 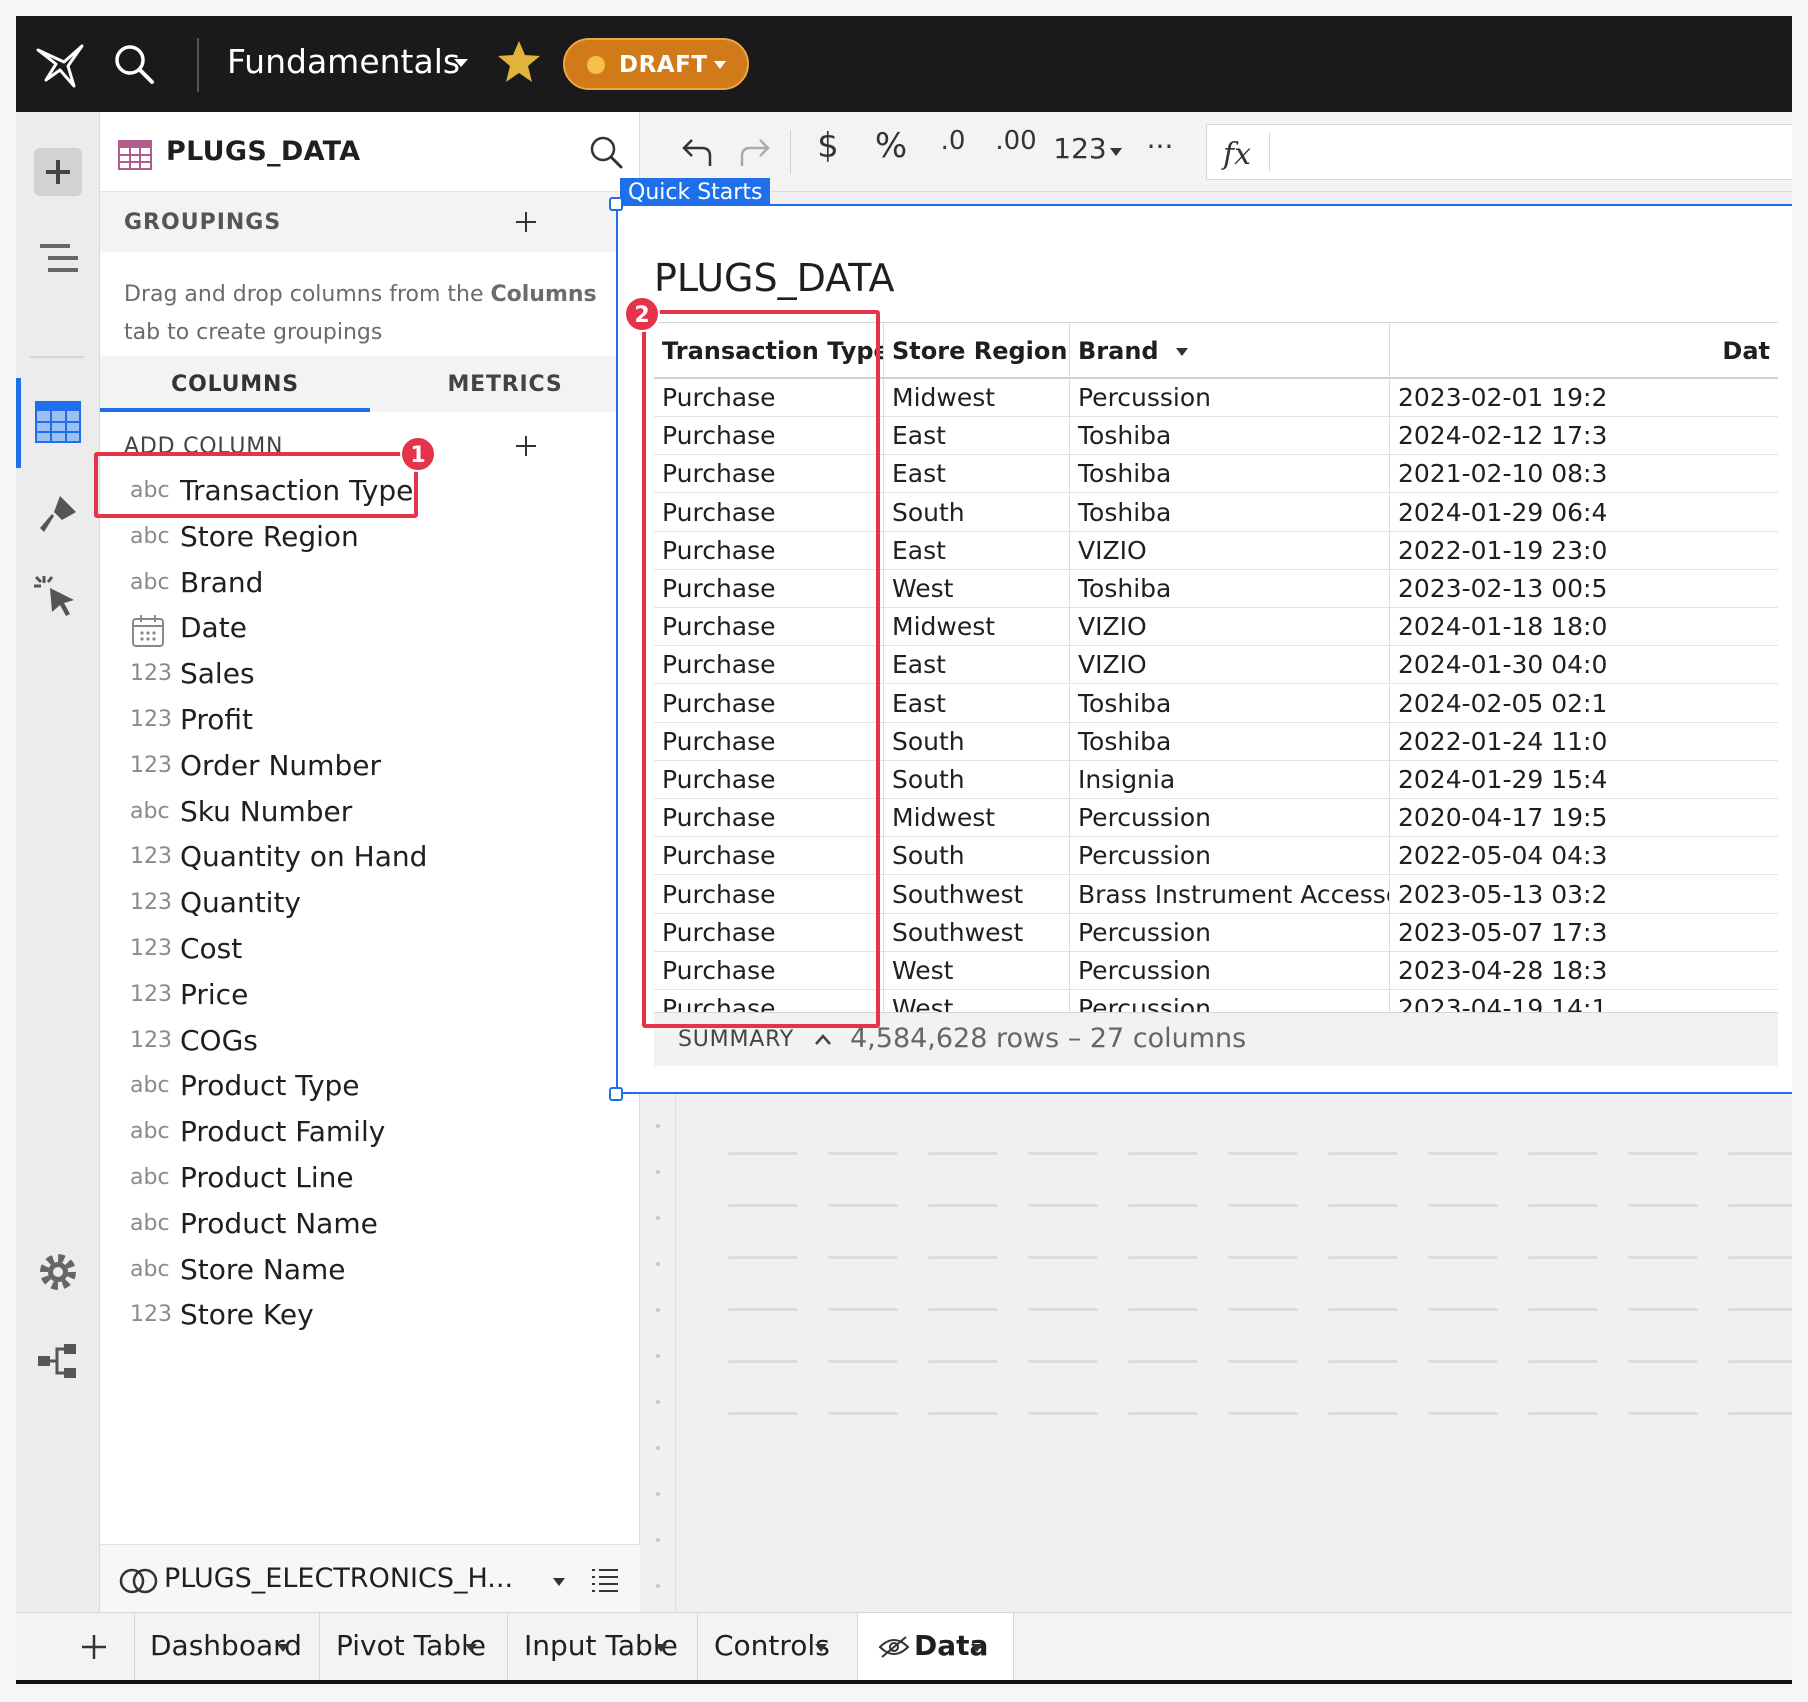 What do you see at coordinates (1016, 152) in the screenshot?
I see `increase-decimal-button: .00` at bounding box center [1016, 152].